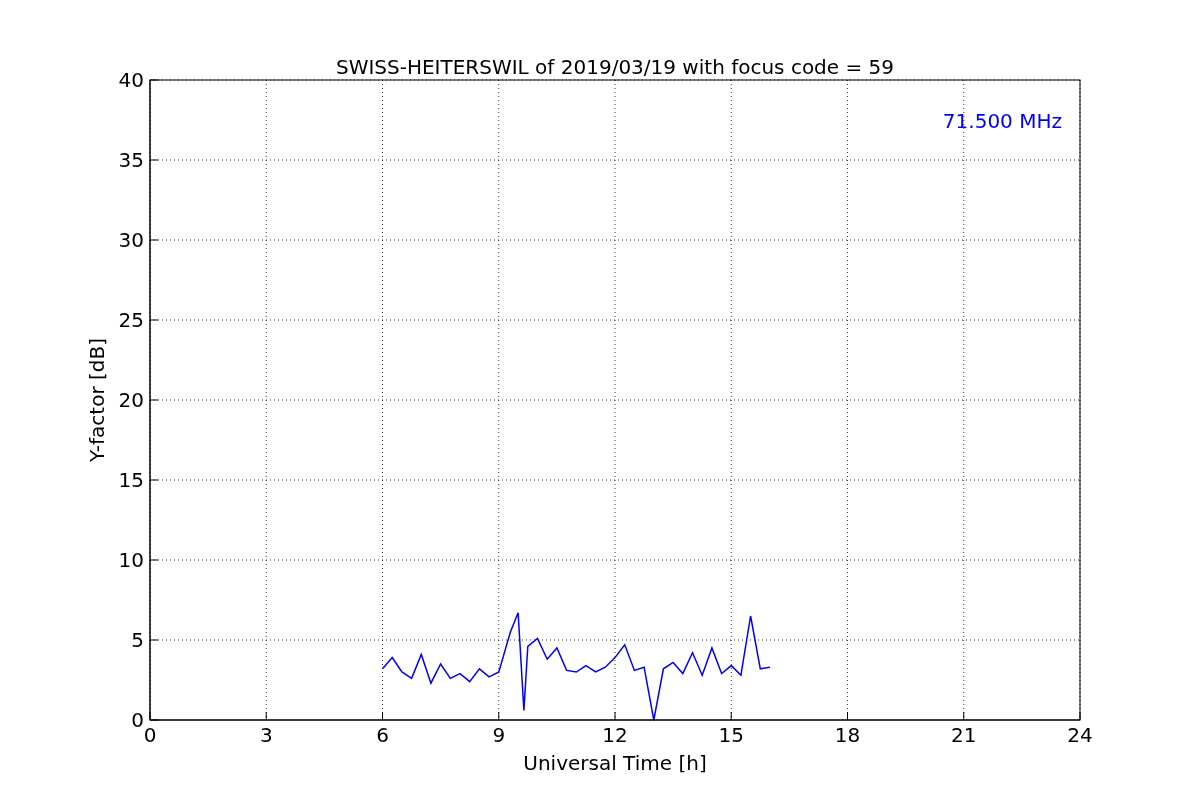  What do you see at coordinates (615, 763) in the screenshot?
I see `x-axis-label: Universal Time [h]` at bounding box center [615, 763].